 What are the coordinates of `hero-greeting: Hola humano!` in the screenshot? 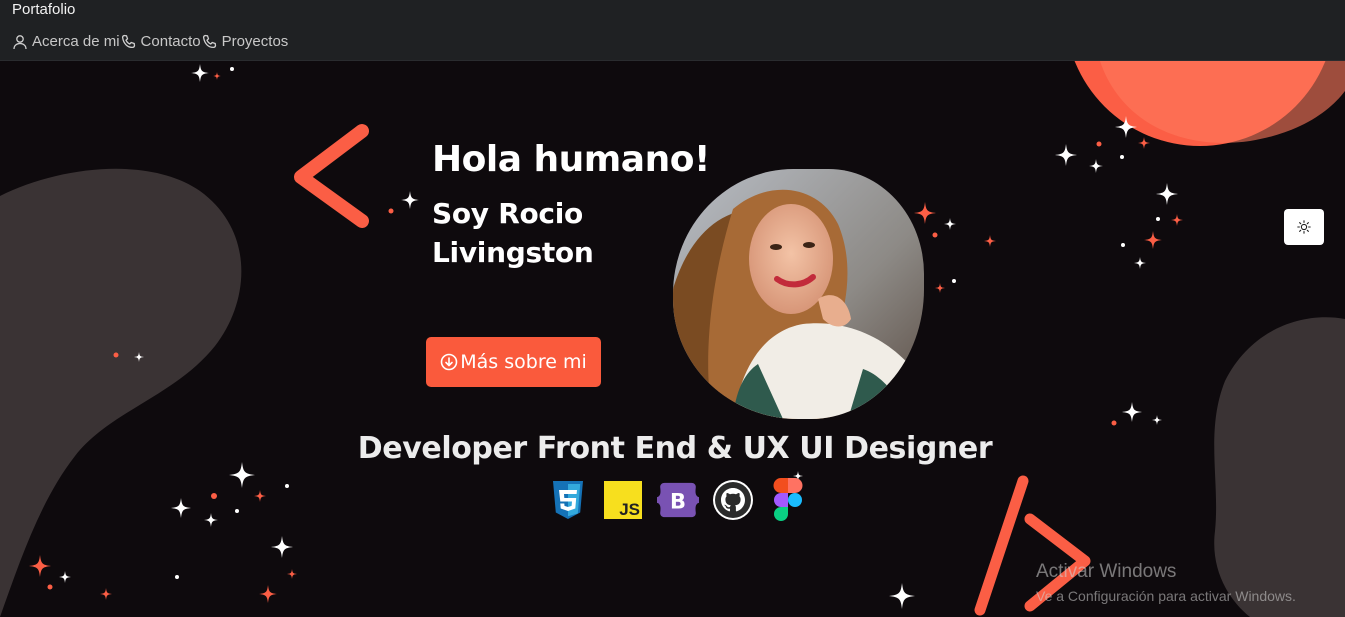 It's located at (571, 159).